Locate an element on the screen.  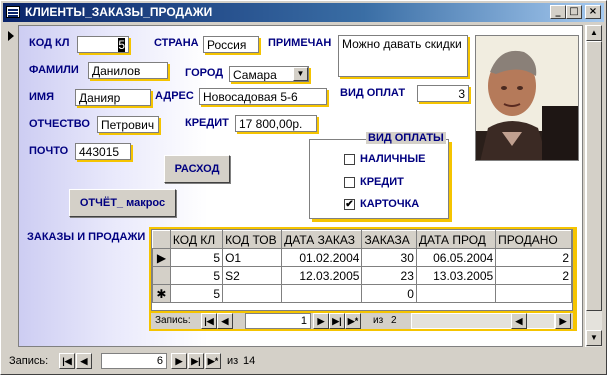
option-nalichnye: НАЛИЧНЫЕ is located at coordinates (385, 159).